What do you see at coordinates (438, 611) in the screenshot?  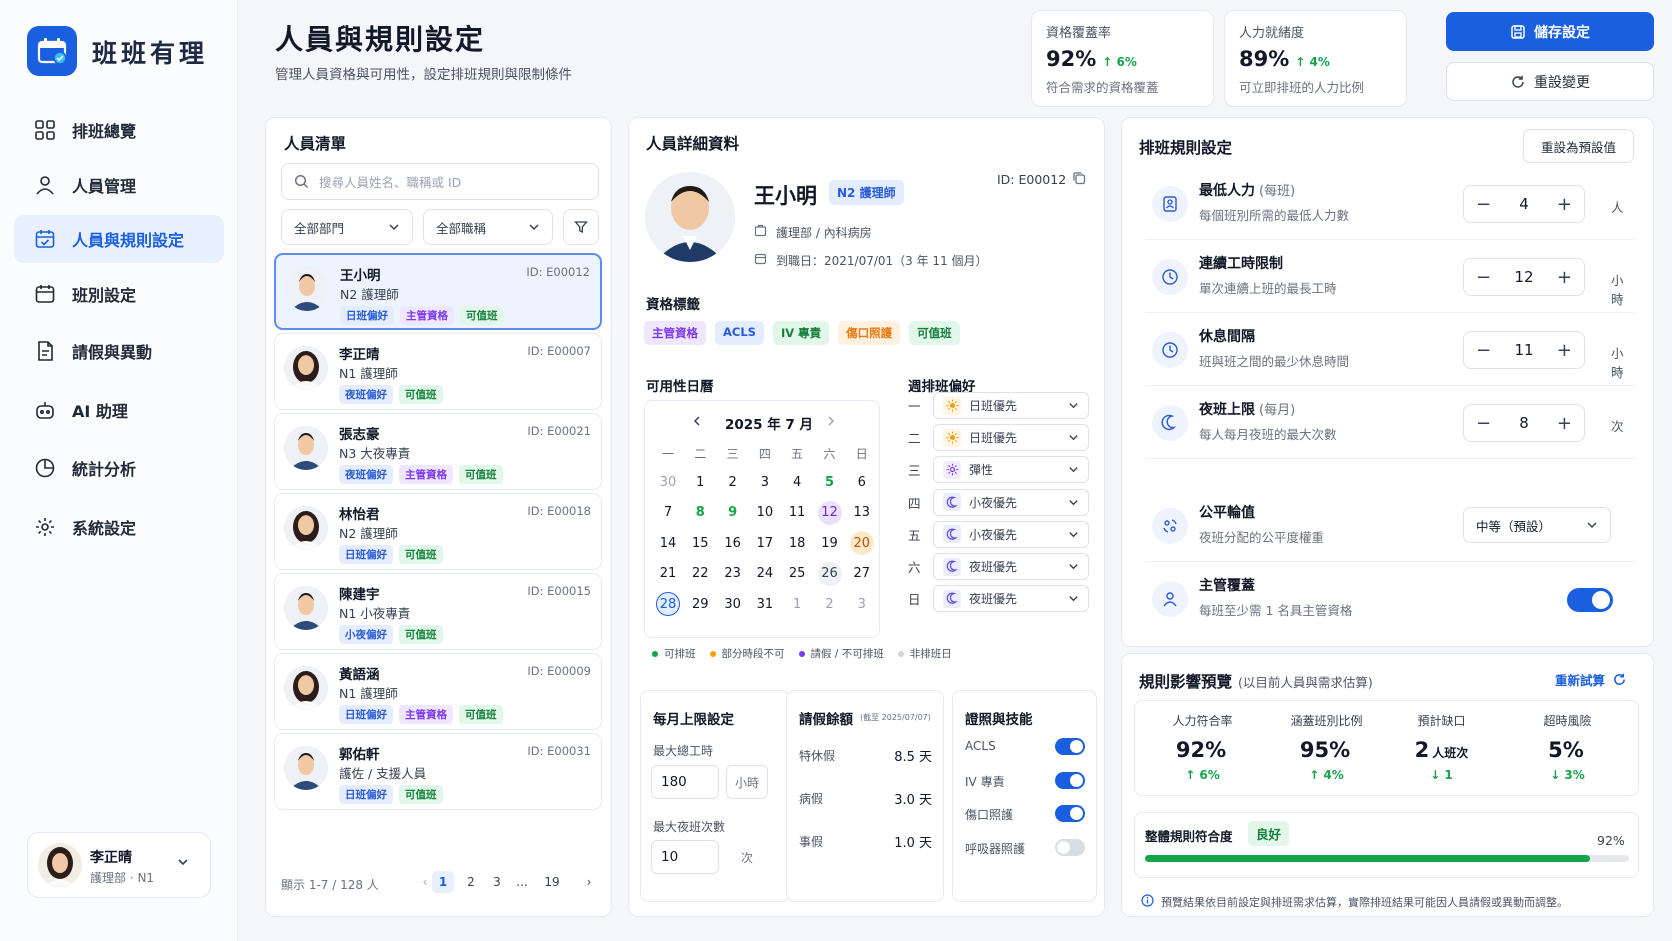 I see `list-item: 陳建宇 N1 小夜專責 ID: E00015 小夜偏好 可值班` at bounding box center [438, 611].